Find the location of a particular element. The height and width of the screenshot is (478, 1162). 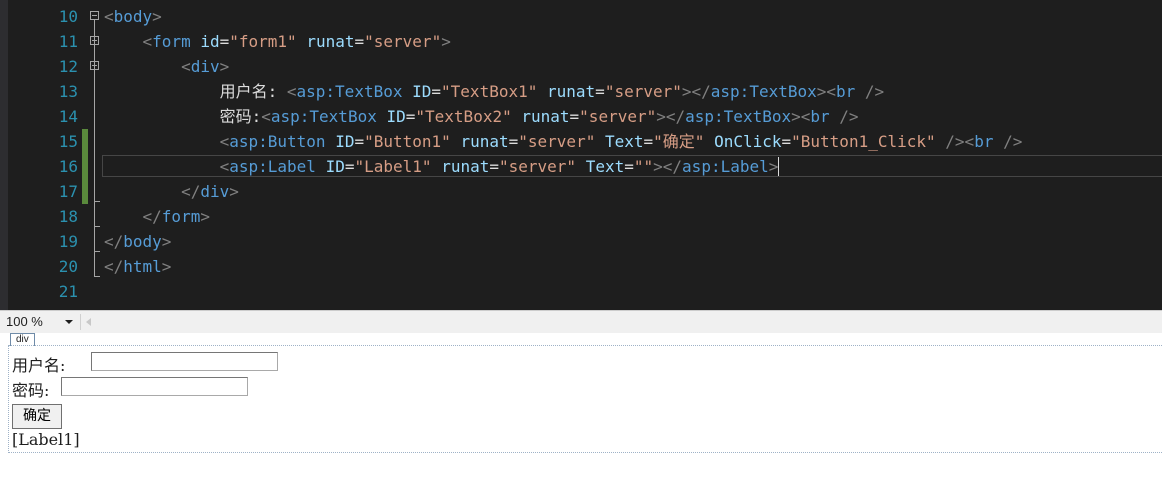

password-label: 密码: is located at coordinates (31, 390).